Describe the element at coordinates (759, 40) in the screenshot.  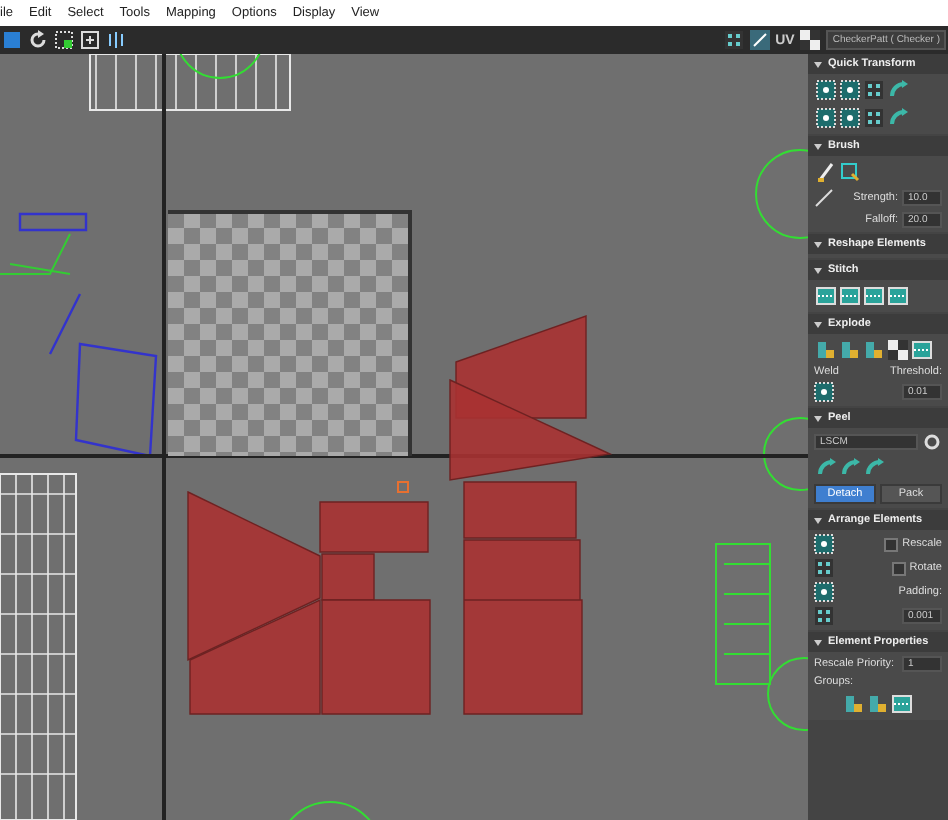
I see `snap-icon` at that location.